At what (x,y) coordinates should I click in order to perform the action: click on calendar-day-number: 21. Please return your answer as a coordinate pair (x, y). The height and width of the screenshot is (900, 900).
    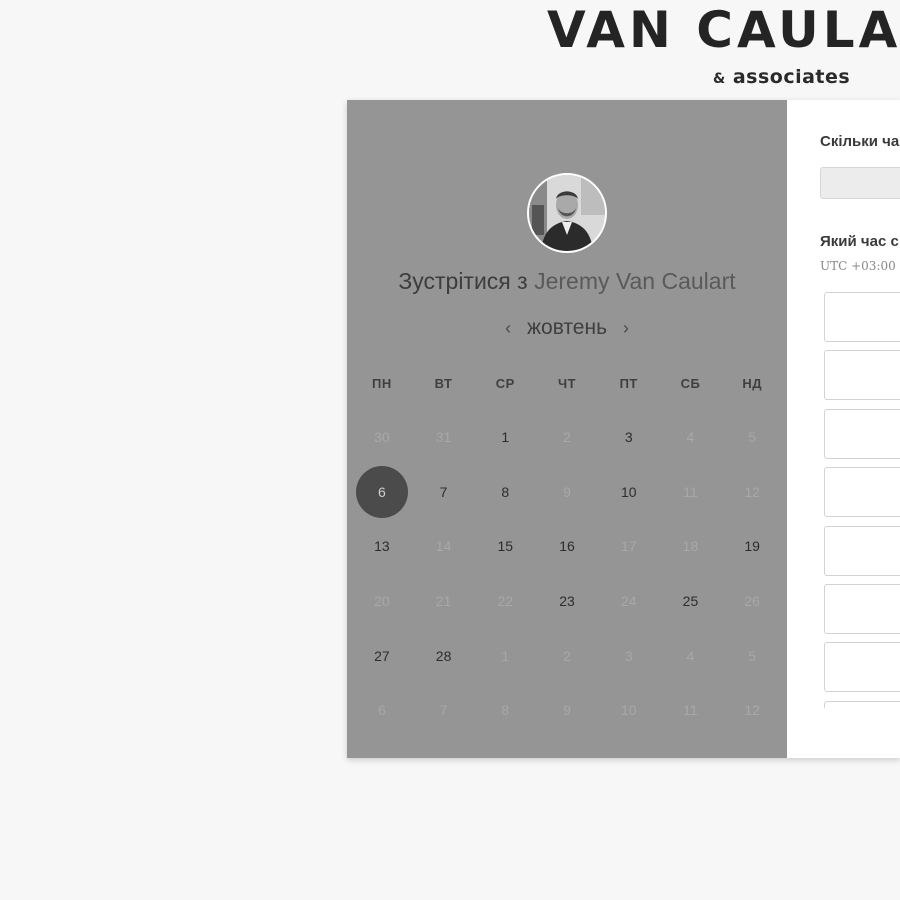
    Looking at the image, I should click on (443, 601).